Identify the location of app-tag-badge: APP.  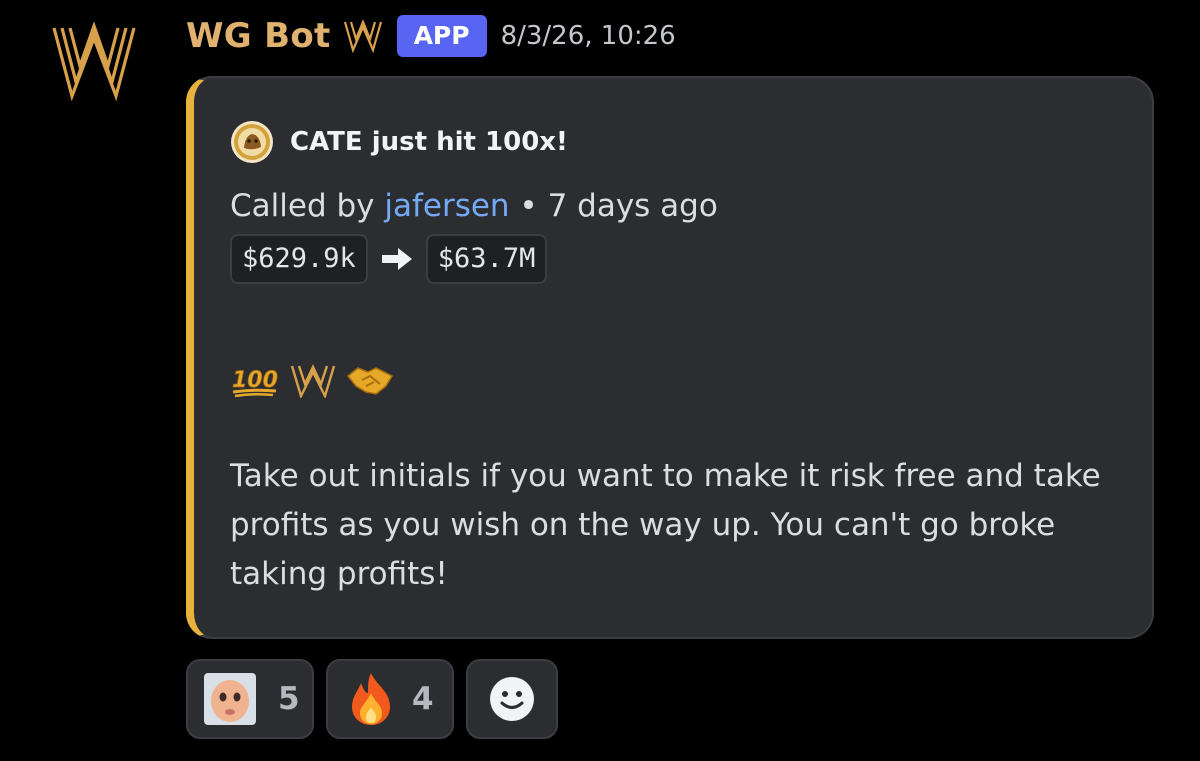
(441, 36).